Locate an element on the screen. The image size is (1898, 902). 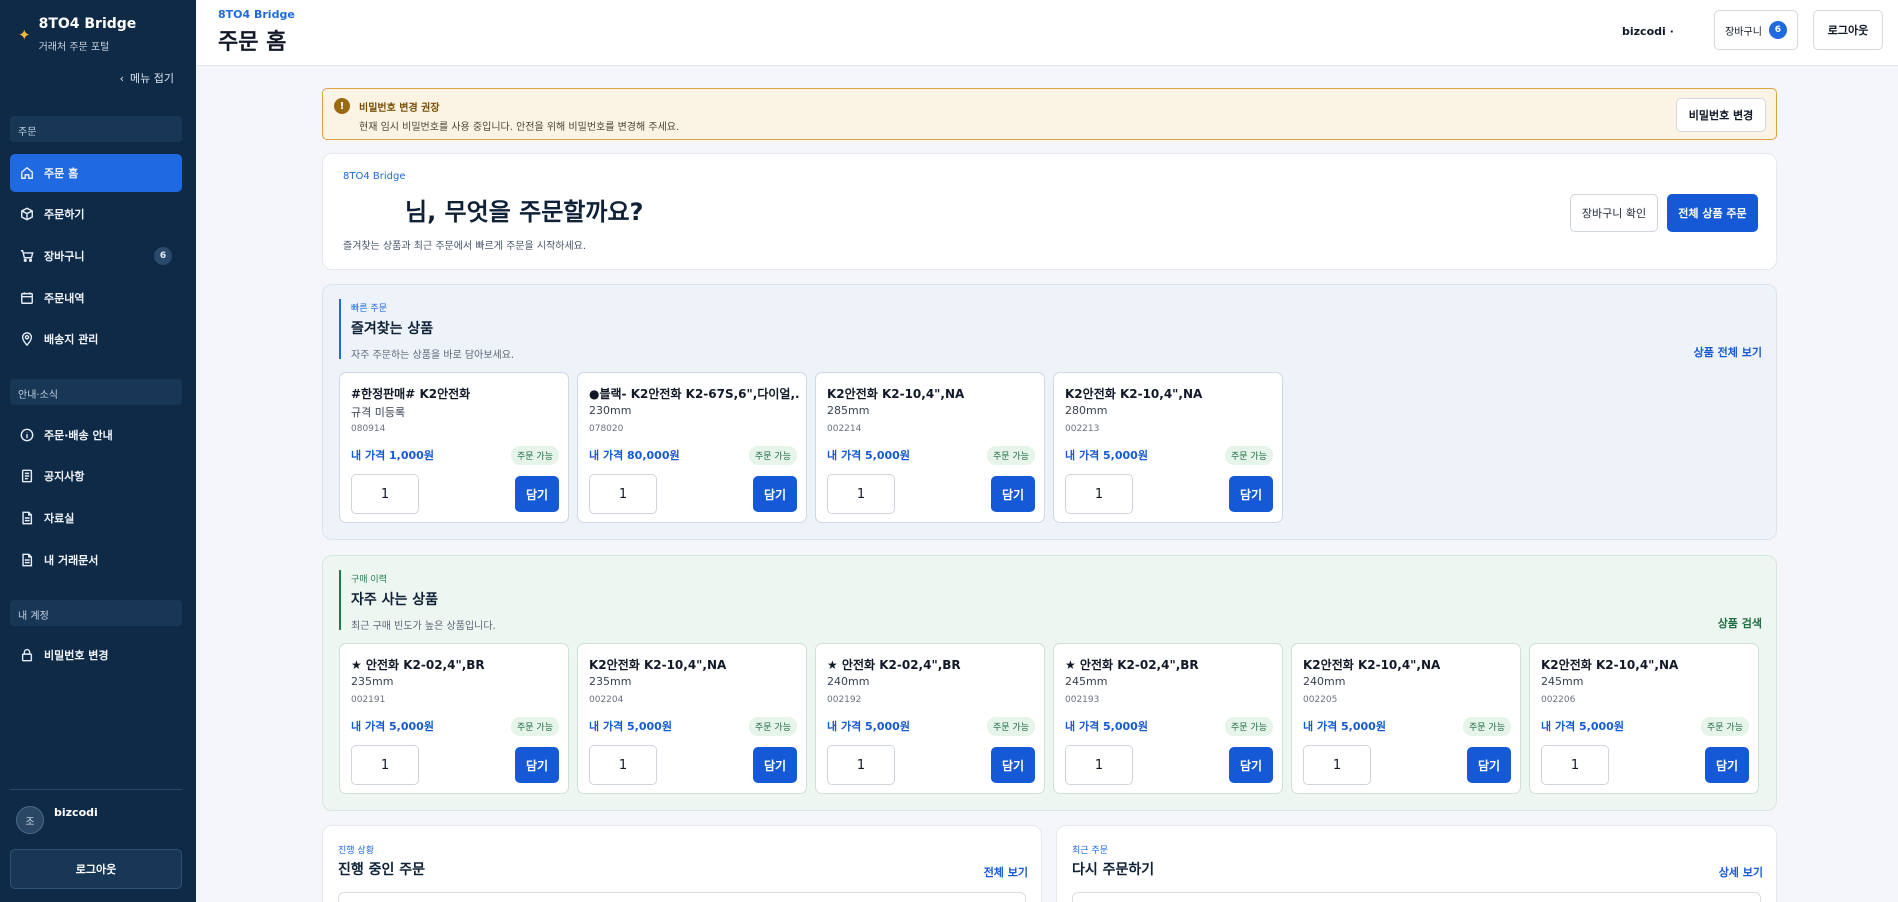
sidebar-item-password: 비밀번호 변경 is located at coordinates (96, 655).